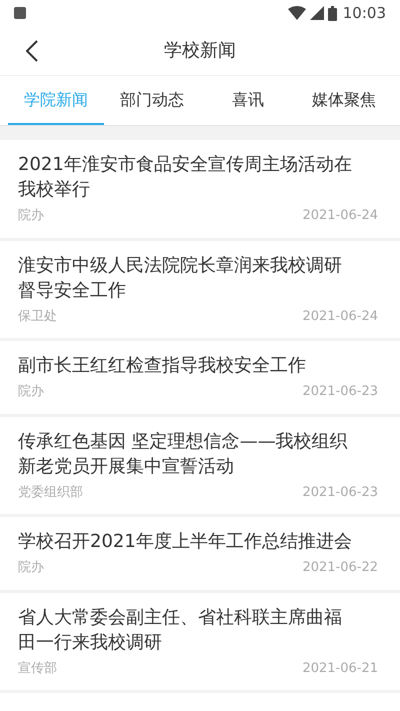 Image resolution: width=400 pixels, height=711 pixels. I want to click on news-title: 副市长王红红检查指导我校安全工作, so click(162, 366).